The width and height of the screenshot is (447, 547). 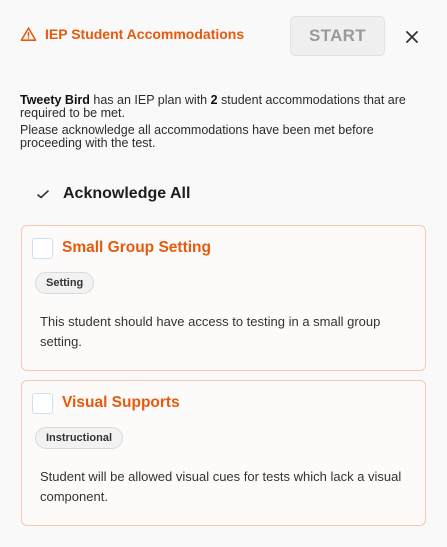 I want to click on student-name: Tweety Bird, so click(x=55, y=100).